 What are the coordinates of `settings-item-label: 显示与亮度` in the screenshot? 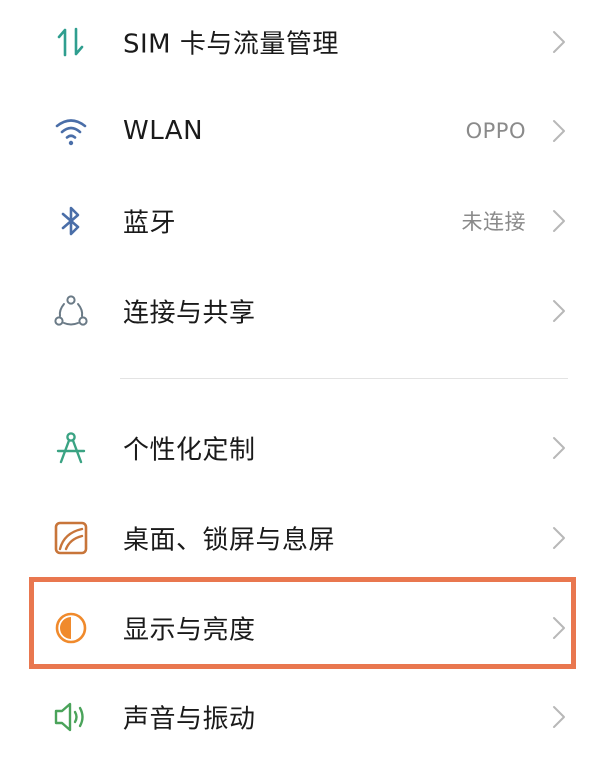 It's located at (189, 630).